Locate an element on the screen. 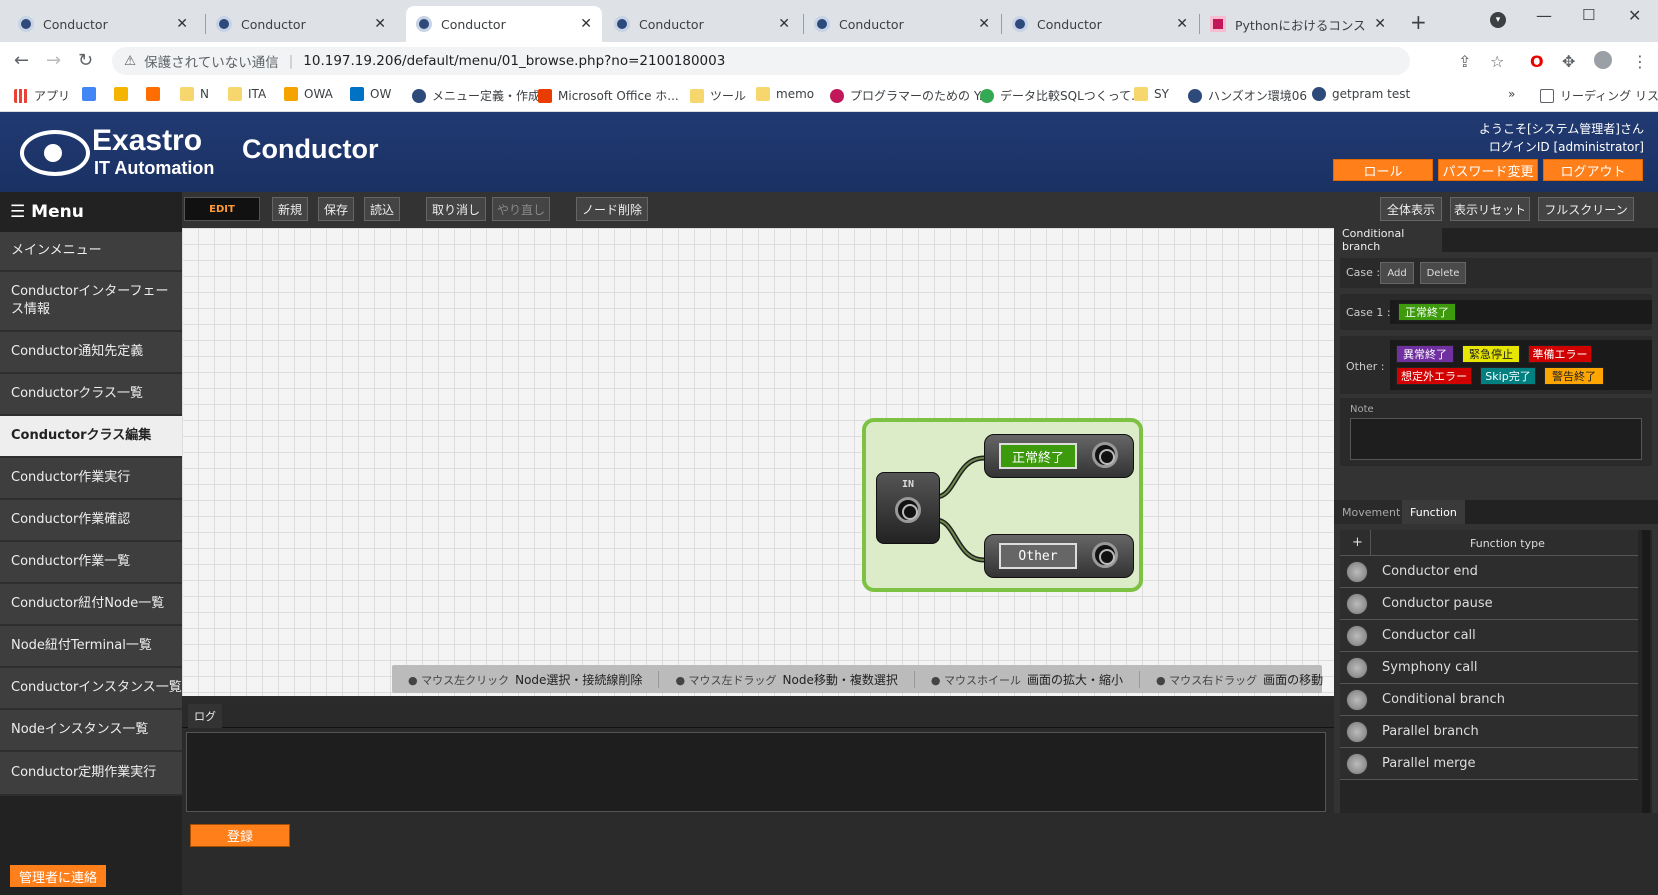 This screenshot has width=1658, height=895. status-pill-emergency-stop: 緊急停止 is located at coordinates (1491, 354).